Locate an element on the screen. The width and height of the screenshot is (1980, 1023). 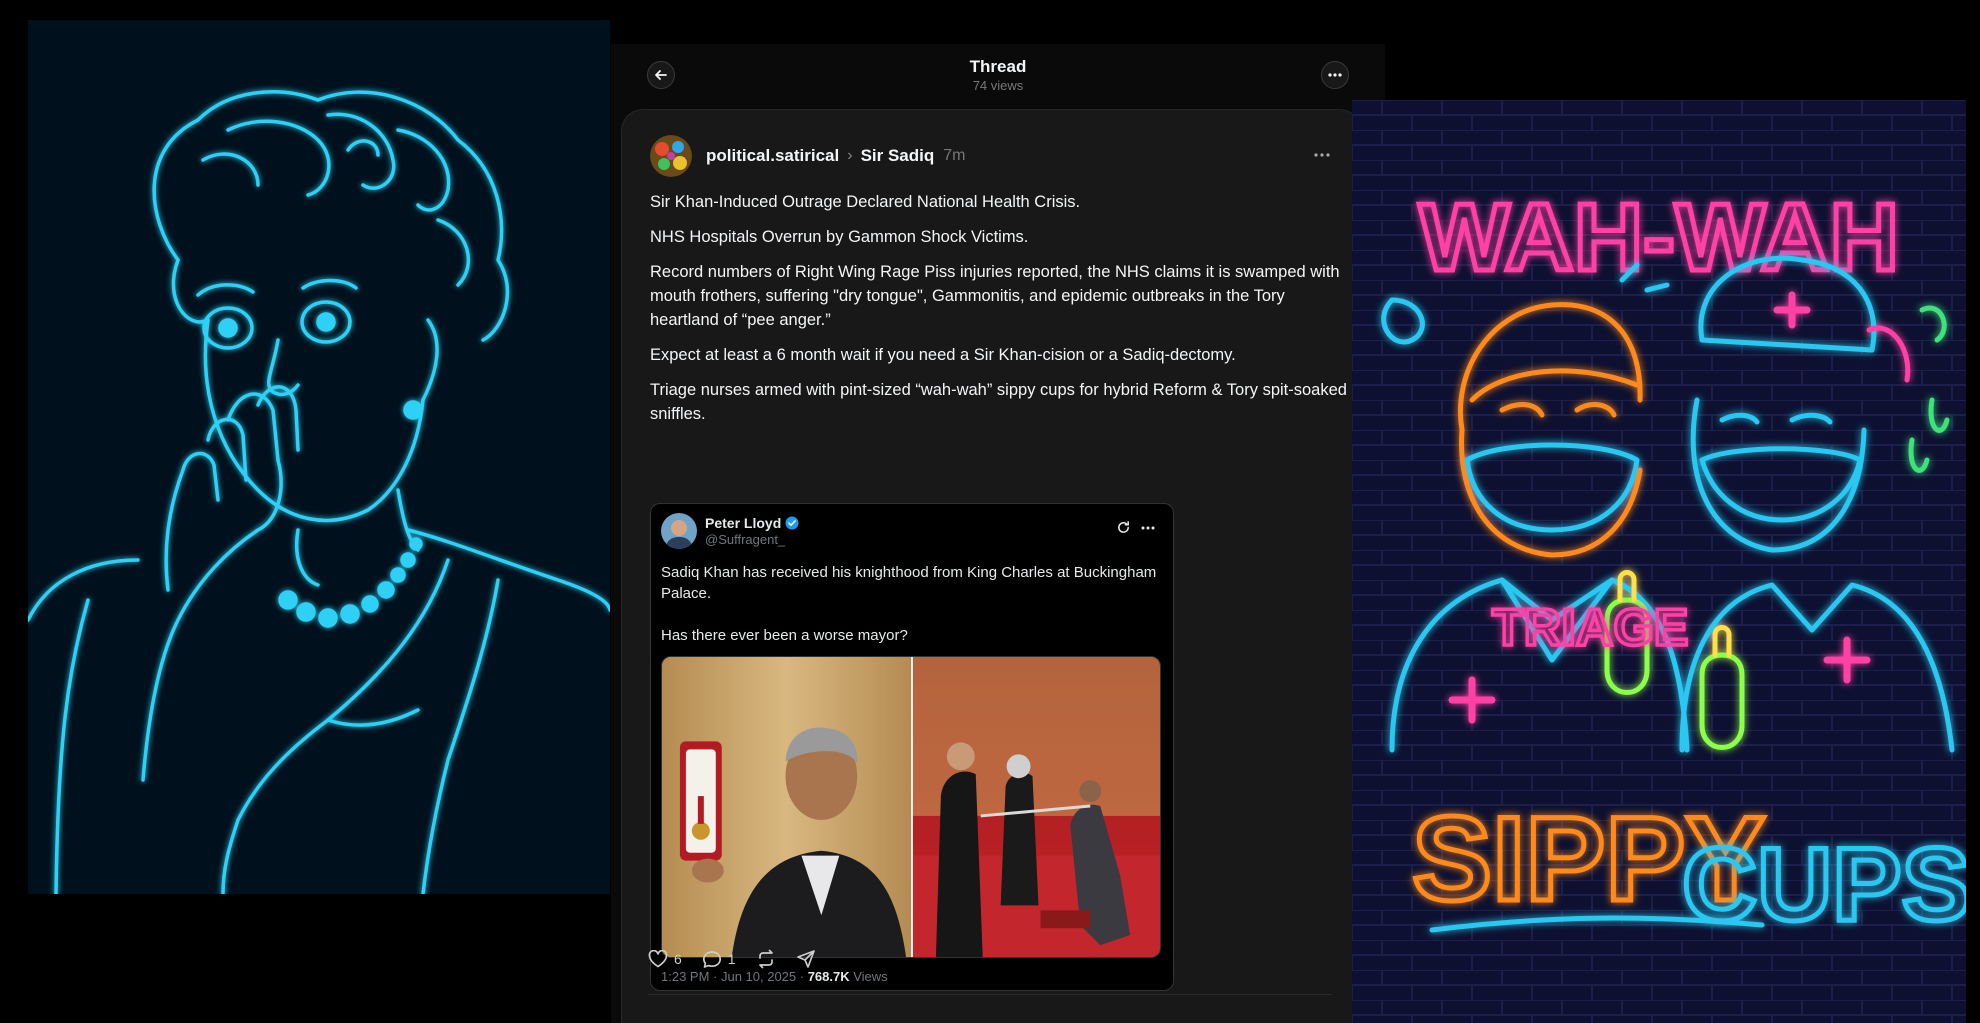
thread-more-button is located at coordinates (1335, 75).